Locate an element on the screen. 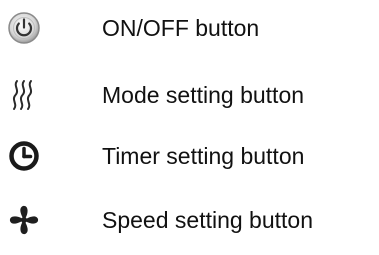 This screenshot has width=379, height=255. clock-icon is located at coordinates (24, 156).